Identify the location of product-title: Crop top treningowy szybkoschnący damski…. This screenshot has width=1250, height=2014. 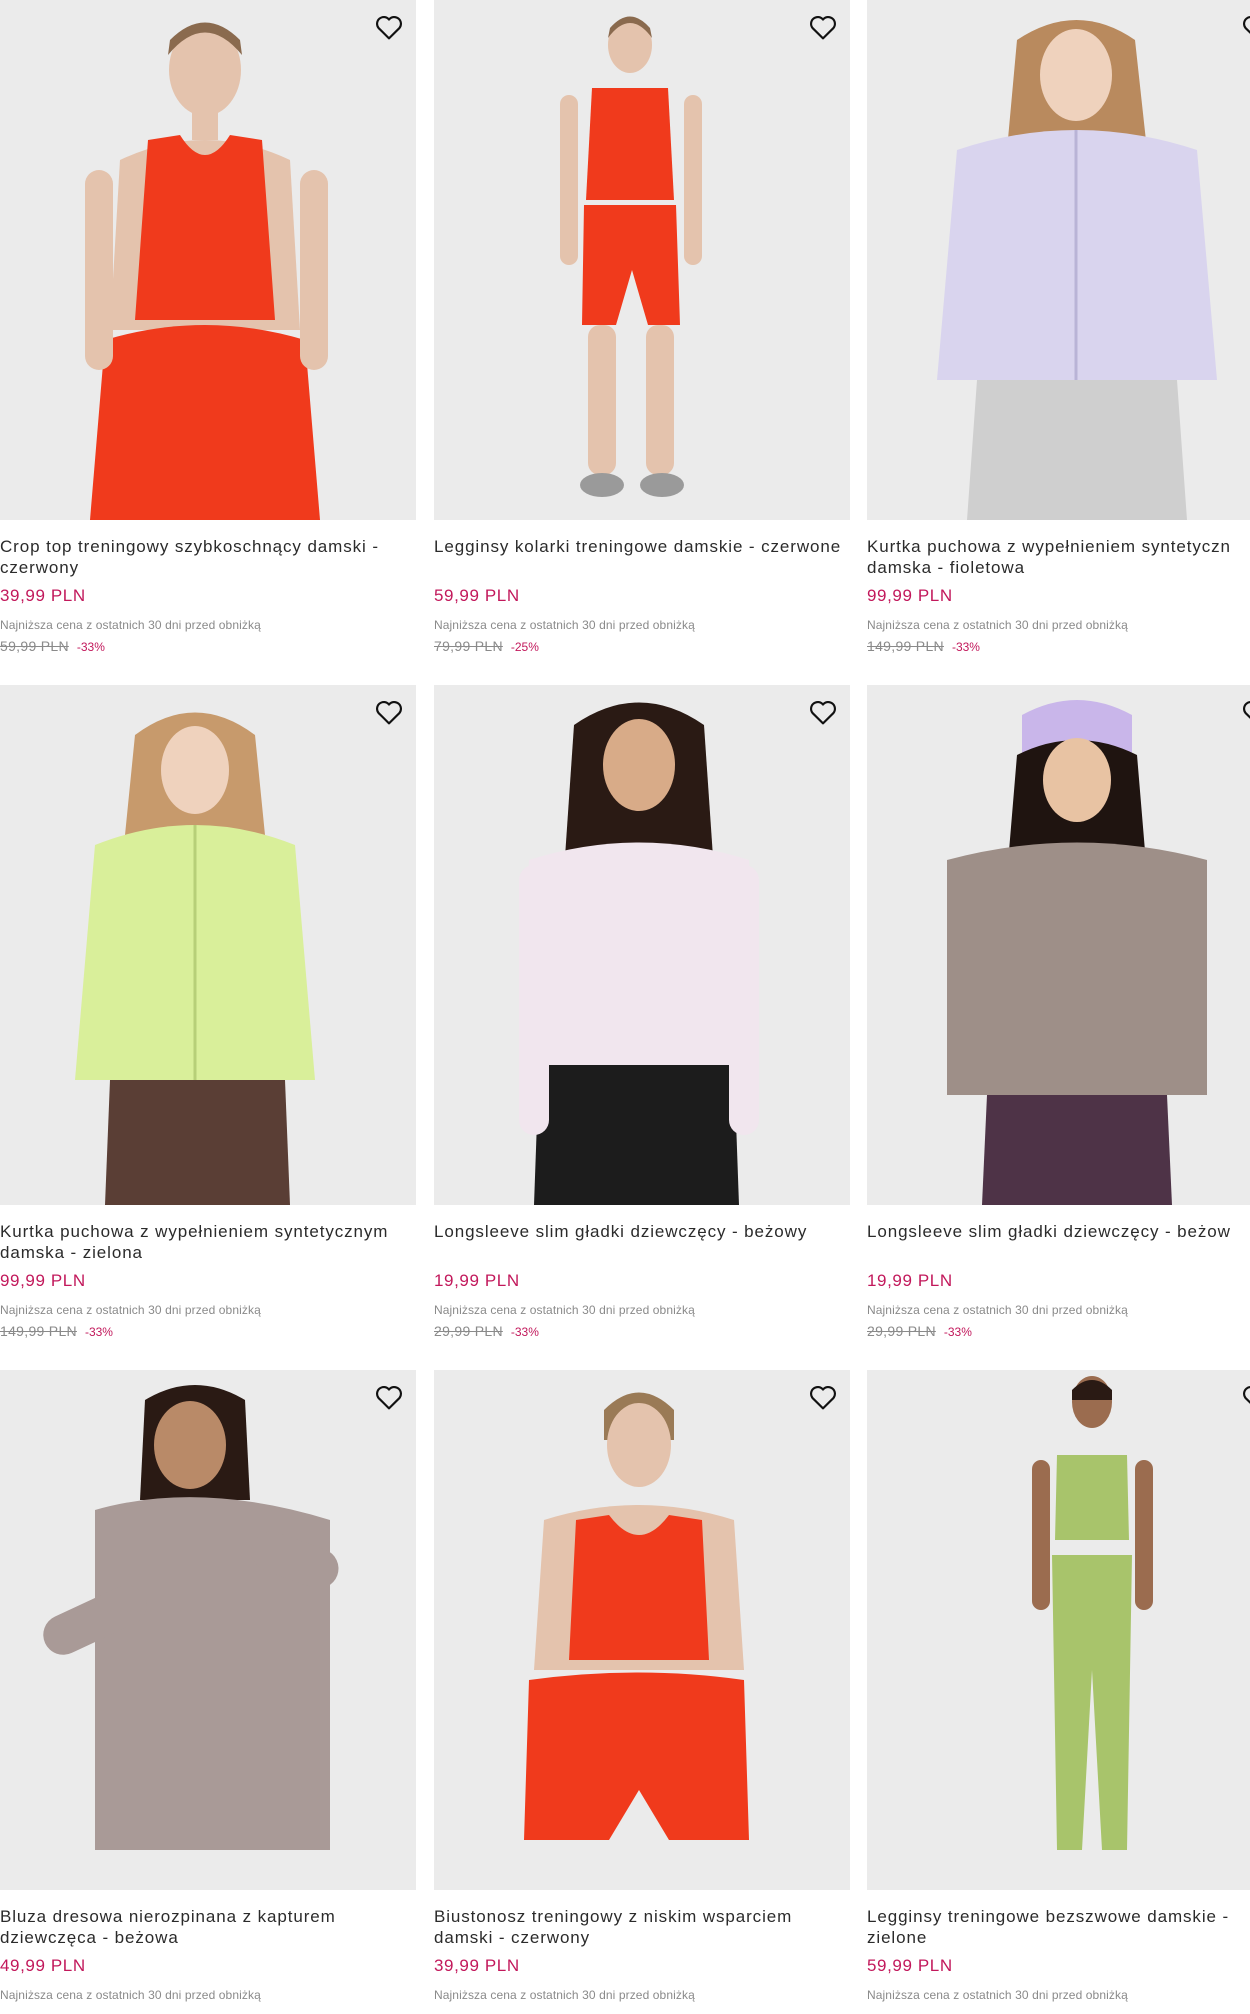
(208, 557).